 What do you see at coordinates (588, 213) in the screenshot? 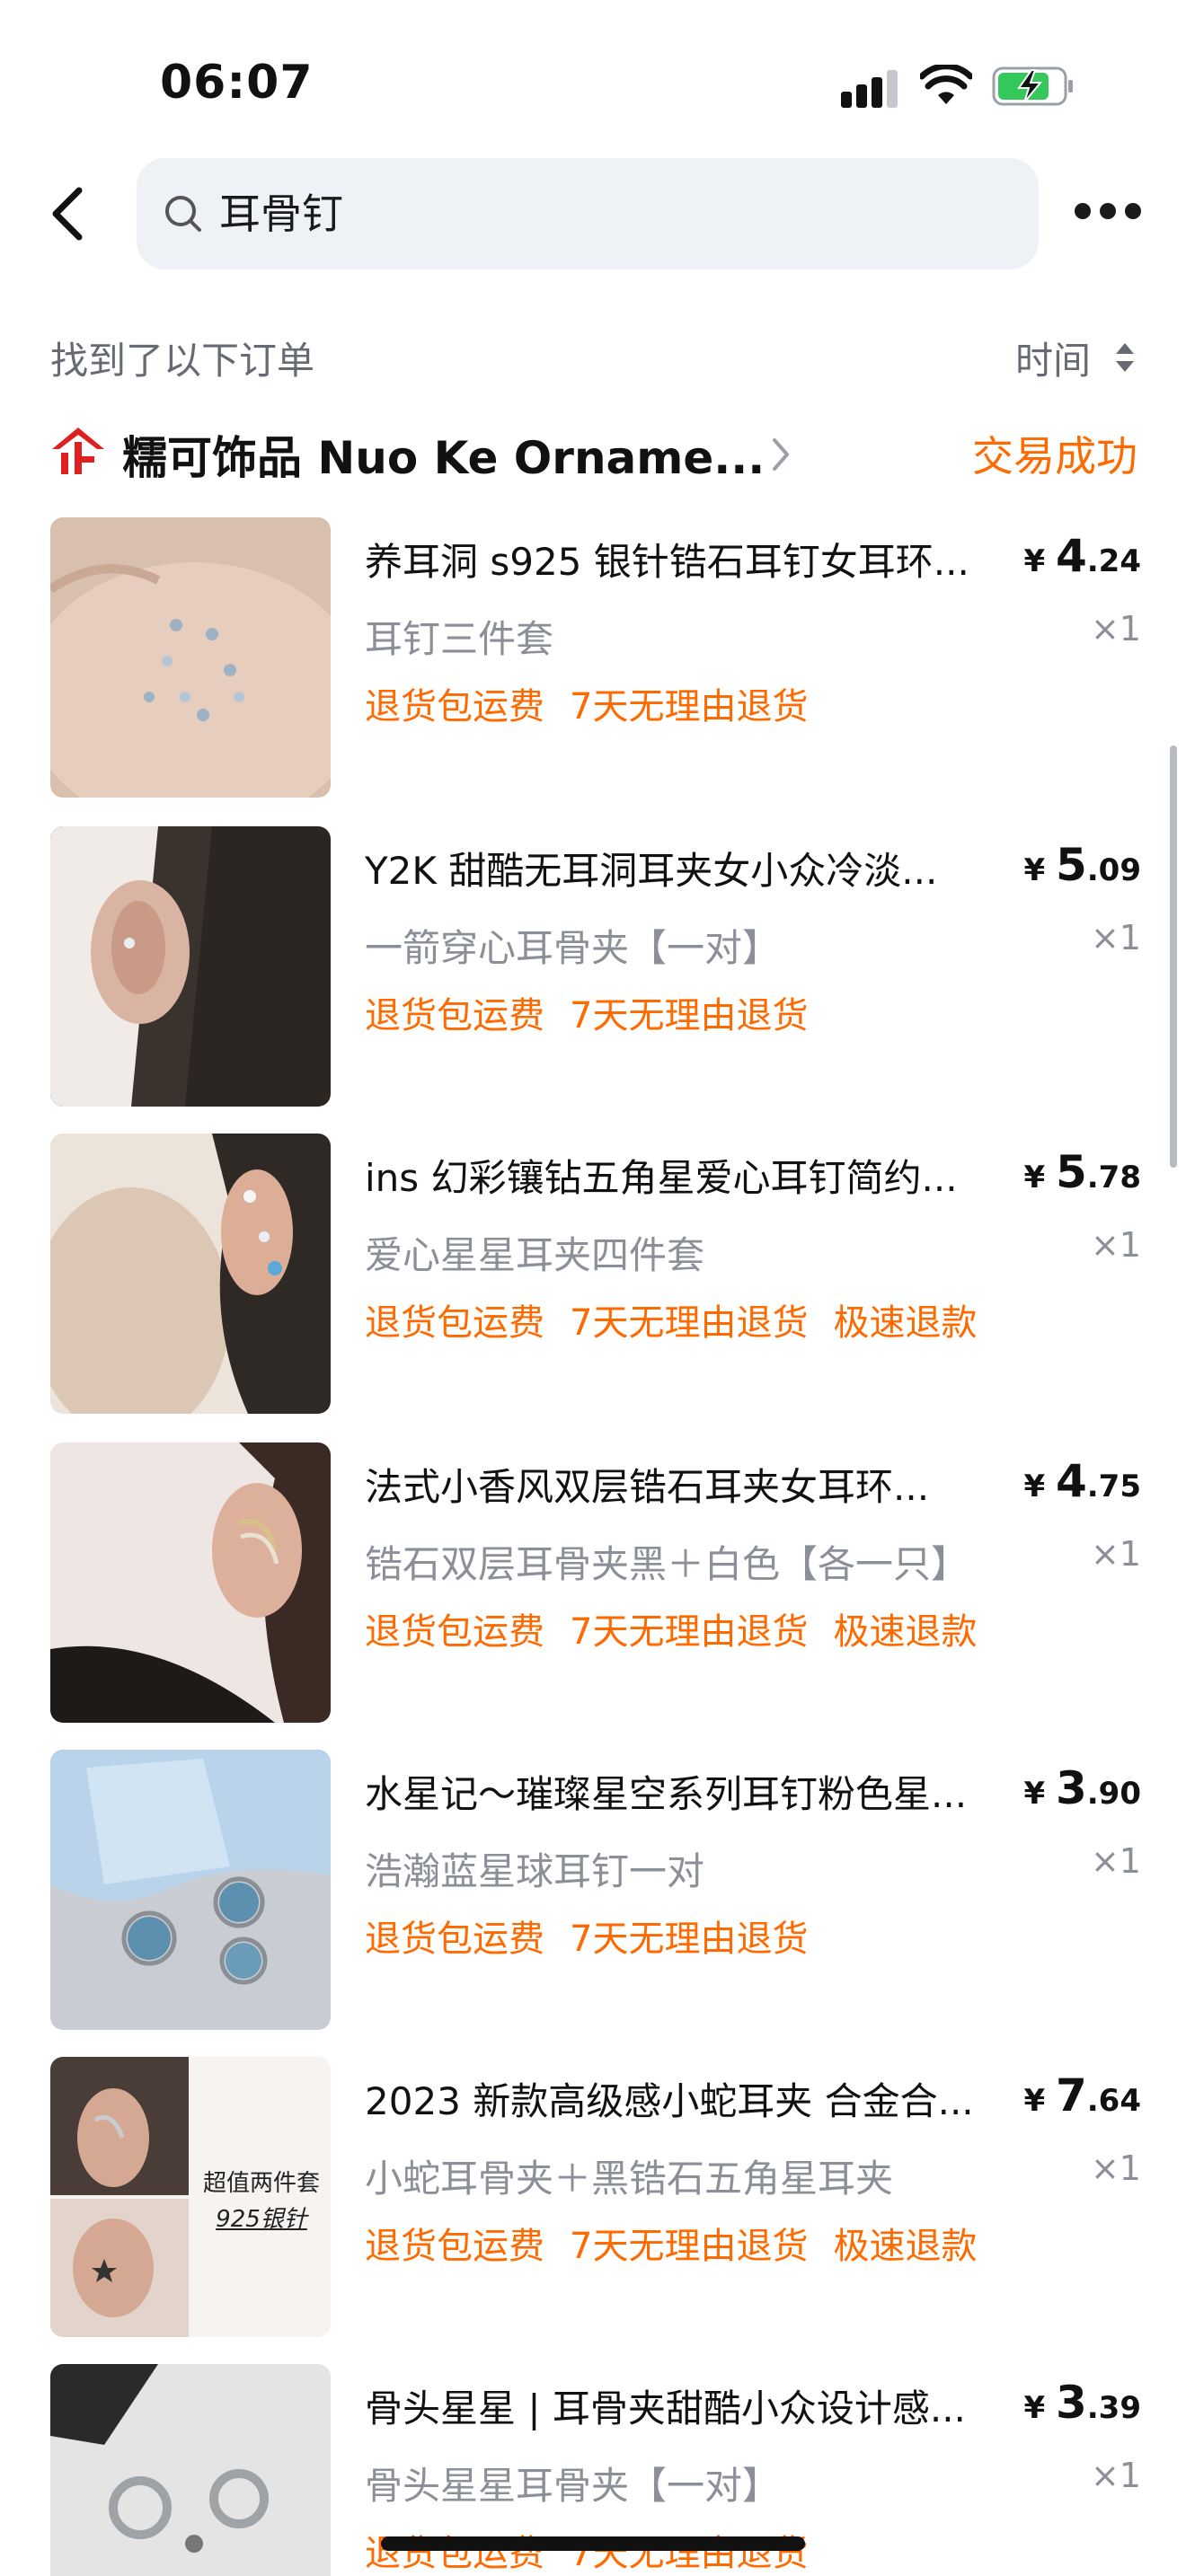
I see `search-input: 耳骨钉` at bounding box center [588, 213].